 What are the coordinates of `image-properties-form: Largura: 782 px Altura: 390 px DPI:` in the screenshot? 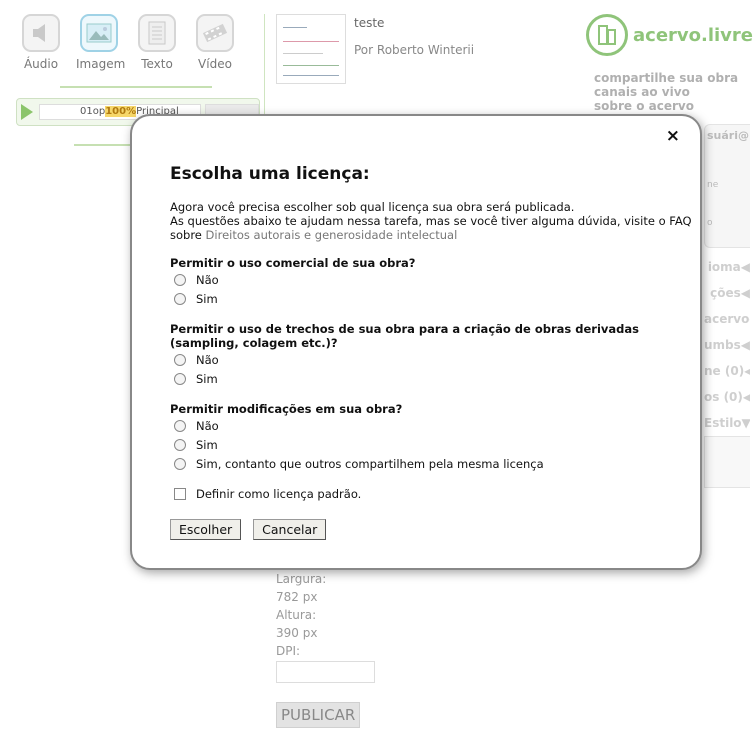 It's located at (325, 626).